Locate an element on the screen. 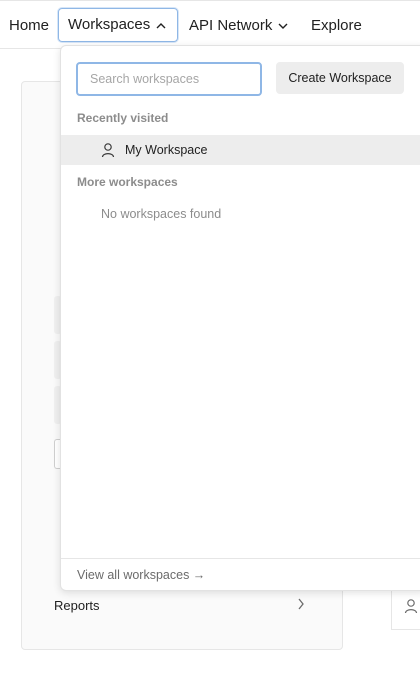 The image size is (420, 673). top-nav: Home Workspaces API Network Explore is located at coordinates (210, 24).